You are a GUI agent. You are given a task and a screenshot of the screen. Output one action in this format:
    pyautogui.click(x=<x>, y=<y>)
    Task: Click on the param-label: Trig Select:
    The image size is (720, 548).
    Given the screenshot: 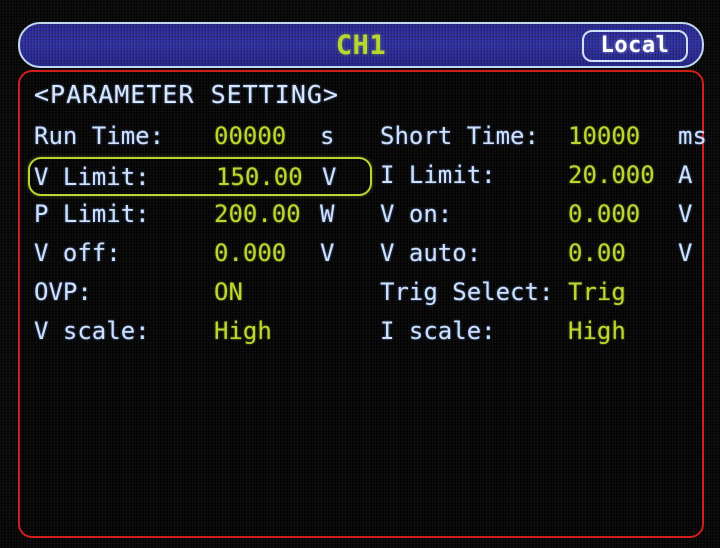 What is the action you would take?
    pyautogui.click(x=467, y=292)
    